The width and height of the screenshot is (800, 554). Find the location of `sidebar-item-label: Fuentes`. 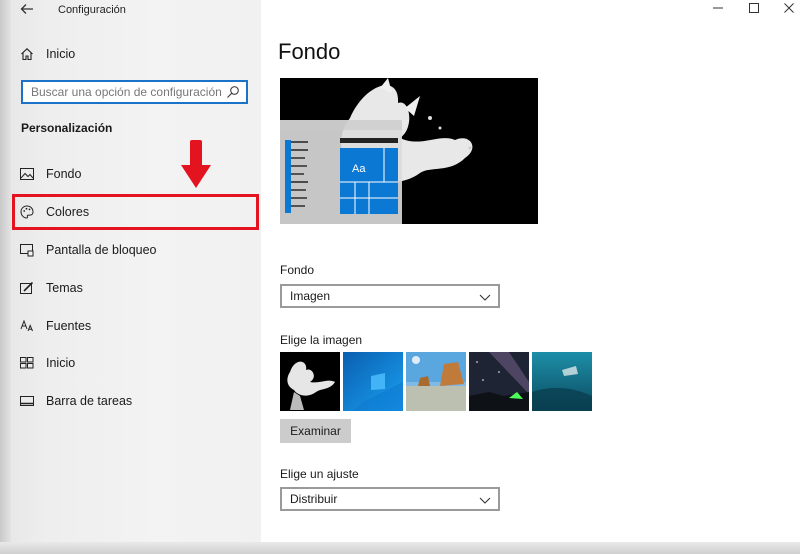

sidebar-item-label: Fuentes is located at coordinates (69, 326).